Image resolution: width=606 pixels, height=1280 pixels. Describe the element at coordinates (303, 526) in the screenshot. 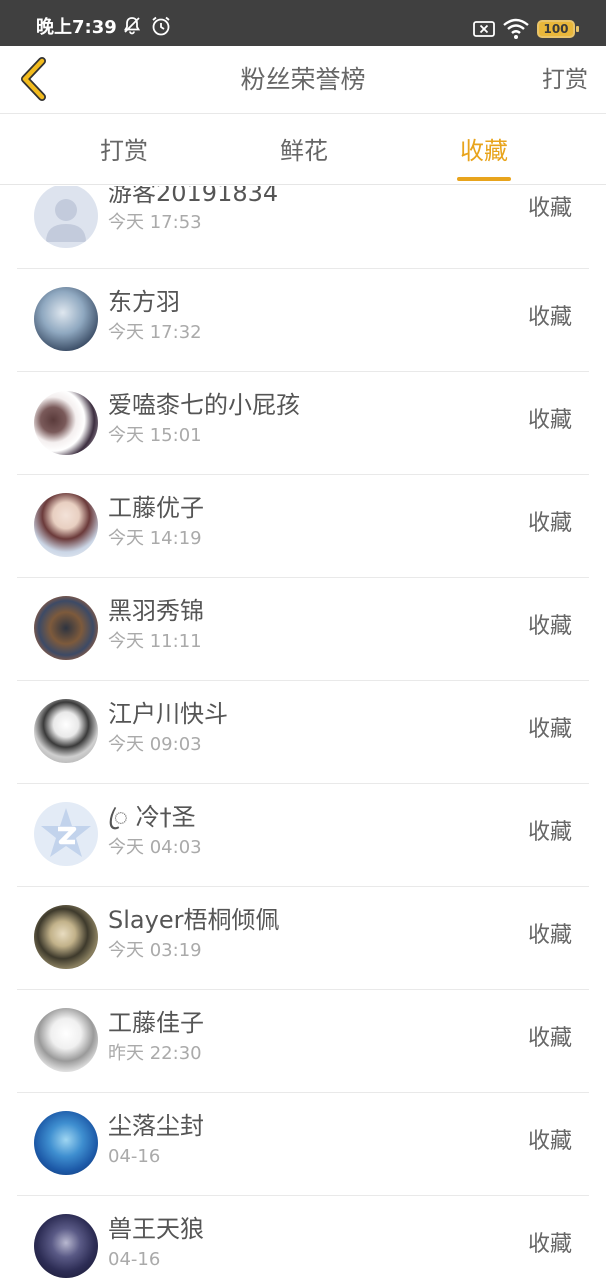

I see `list-item: 工藤优子 今天 14:19 收藏` at that location.